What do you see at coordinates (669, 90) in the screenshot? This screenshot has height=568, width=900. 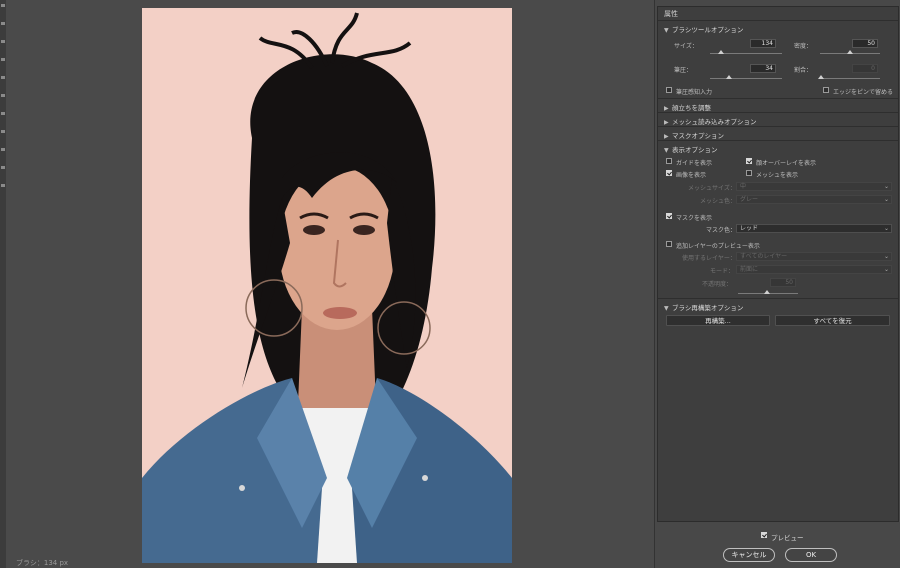 I see `stylus-pressure-checkbox` at bounding box center [669, 90].